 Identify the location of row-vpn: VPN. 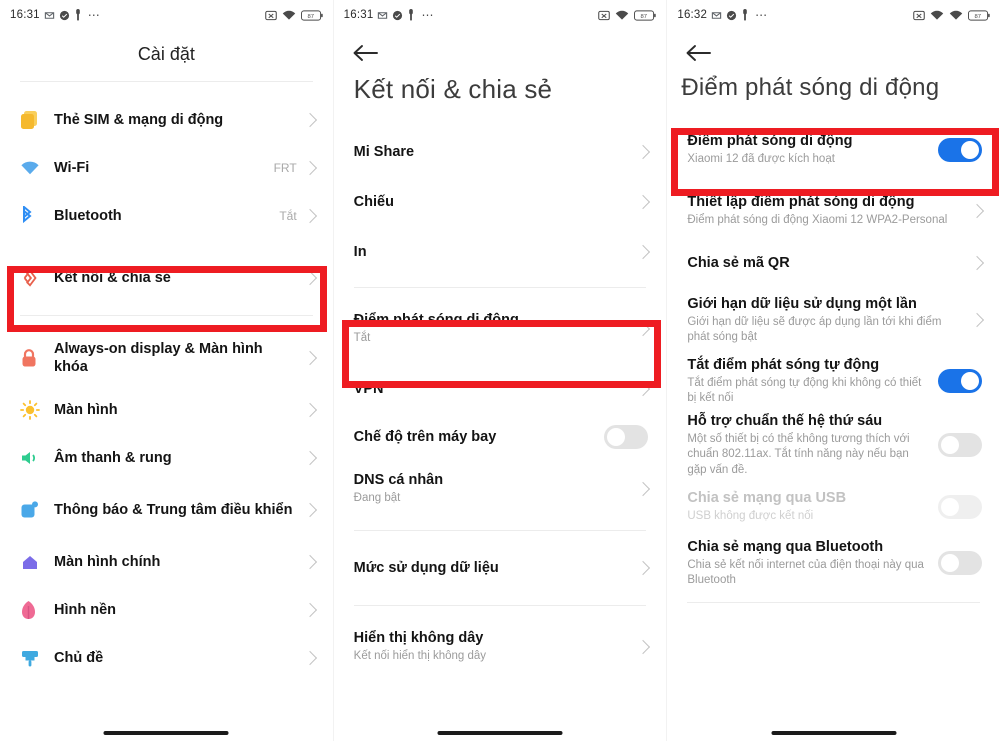
(500, 389).